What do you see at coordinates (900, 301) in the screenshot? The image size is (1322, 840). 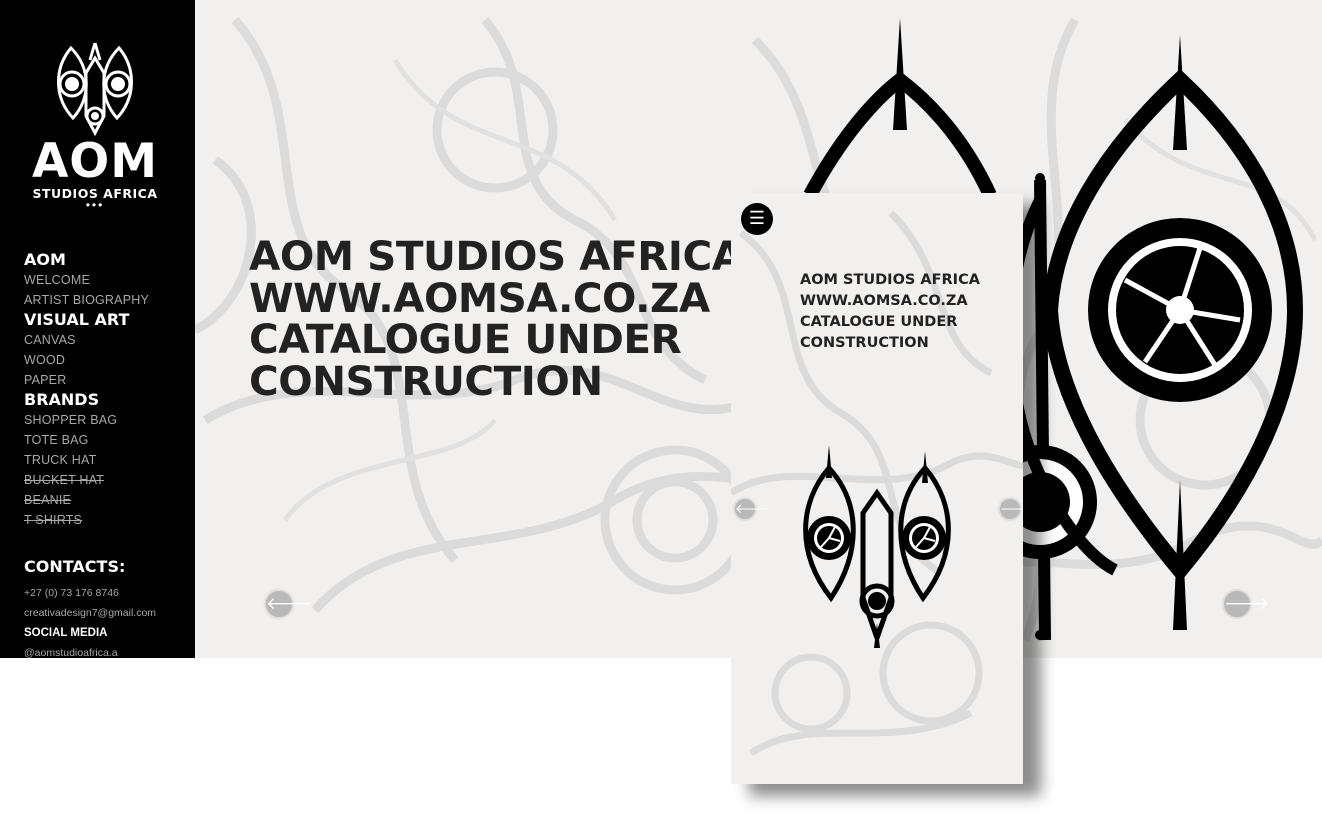 I see `mobile-line-2: WWW.AOMSA.CO.ZA` at bounding box center [900, 301].